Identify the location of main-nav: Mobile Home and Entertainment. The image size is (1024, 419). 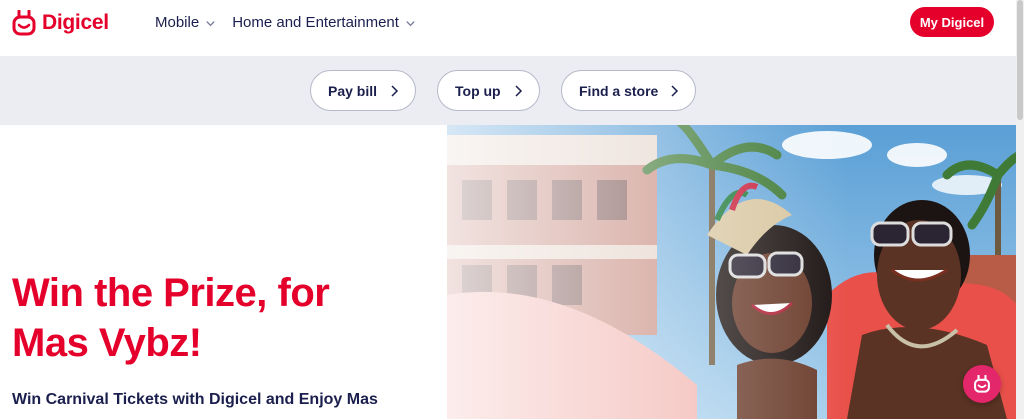
(285, 22).